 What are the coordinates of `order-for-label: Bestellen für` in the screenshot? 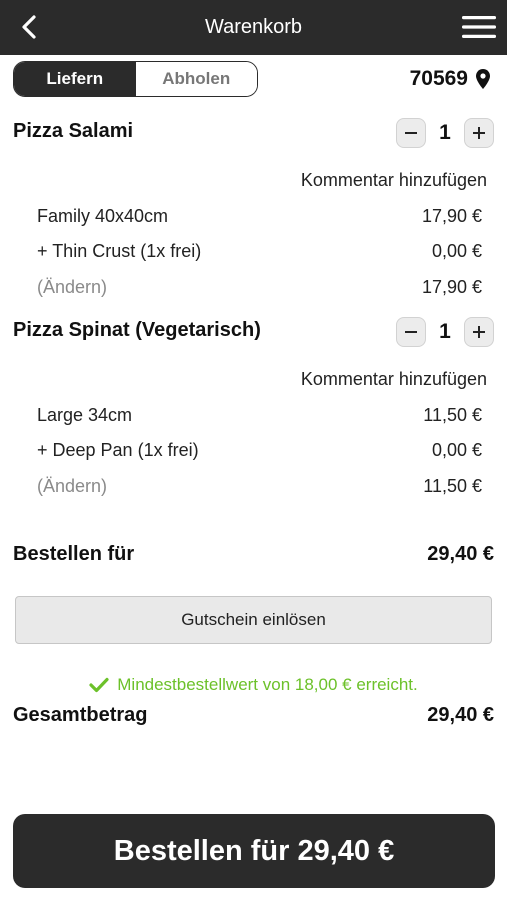 It's located at (74, 554).